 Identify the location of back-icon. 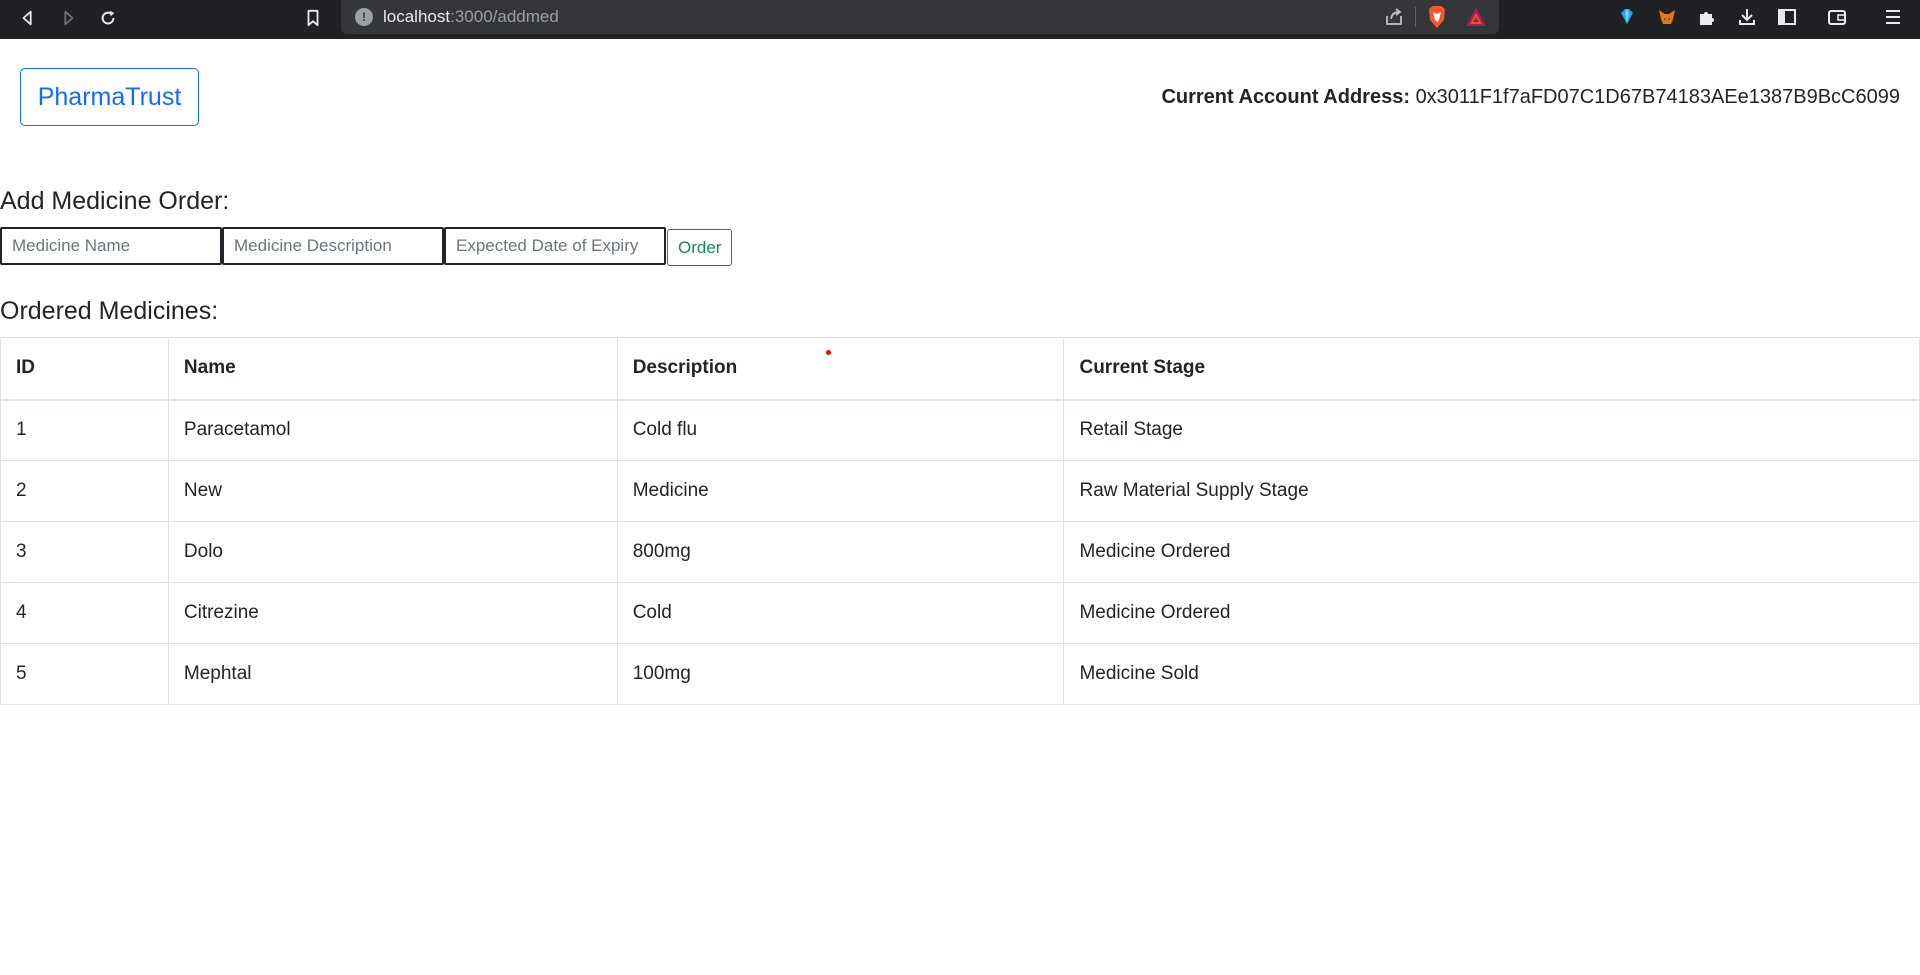
(28, 18).